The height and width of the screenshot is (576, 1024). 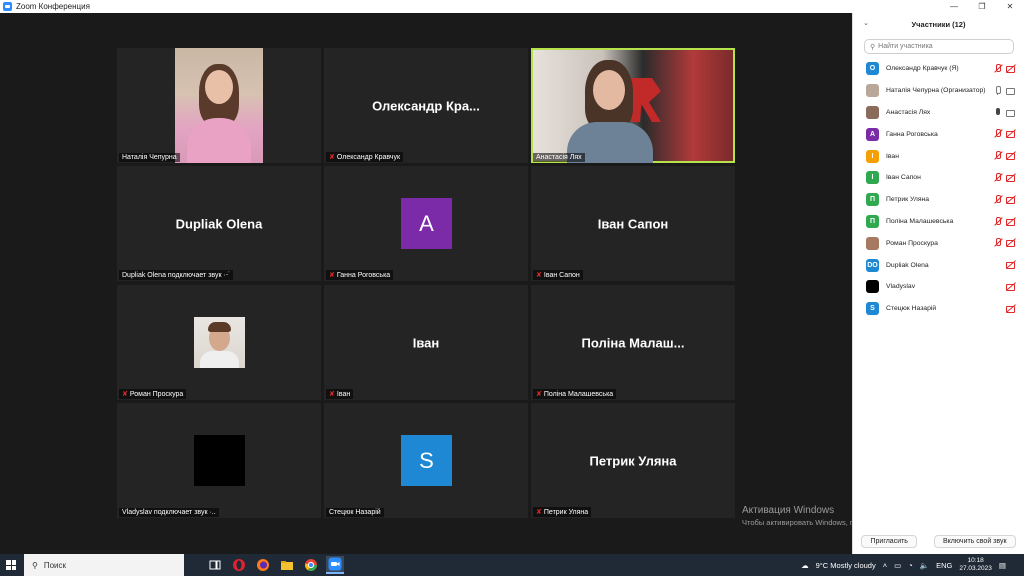 What do you see at coordinates (219, 342) in the screenshot?
I see `video-tile: ✘ Роман Проскура` at bounding box center [219, 342].